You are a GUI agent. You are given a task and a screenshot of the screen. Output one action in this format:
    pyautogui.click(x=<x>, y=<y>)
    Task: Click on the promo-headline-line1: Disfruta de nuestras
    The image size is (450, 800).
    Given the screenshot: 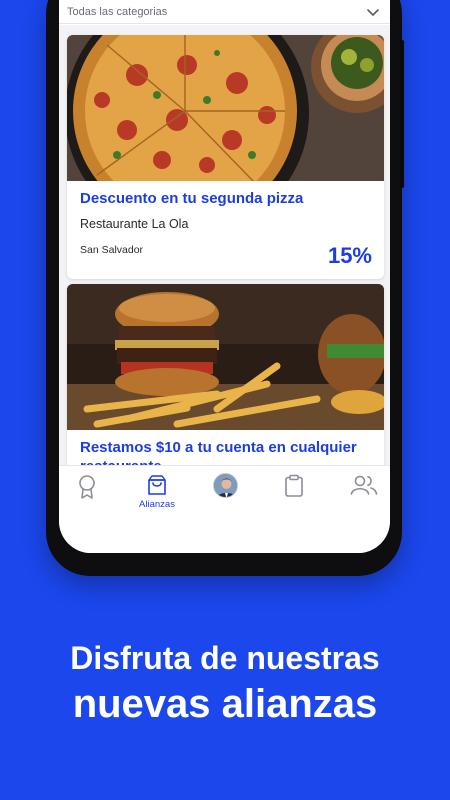 What is the action you would take?
    pyautogui.click(x=225, y=658)
    